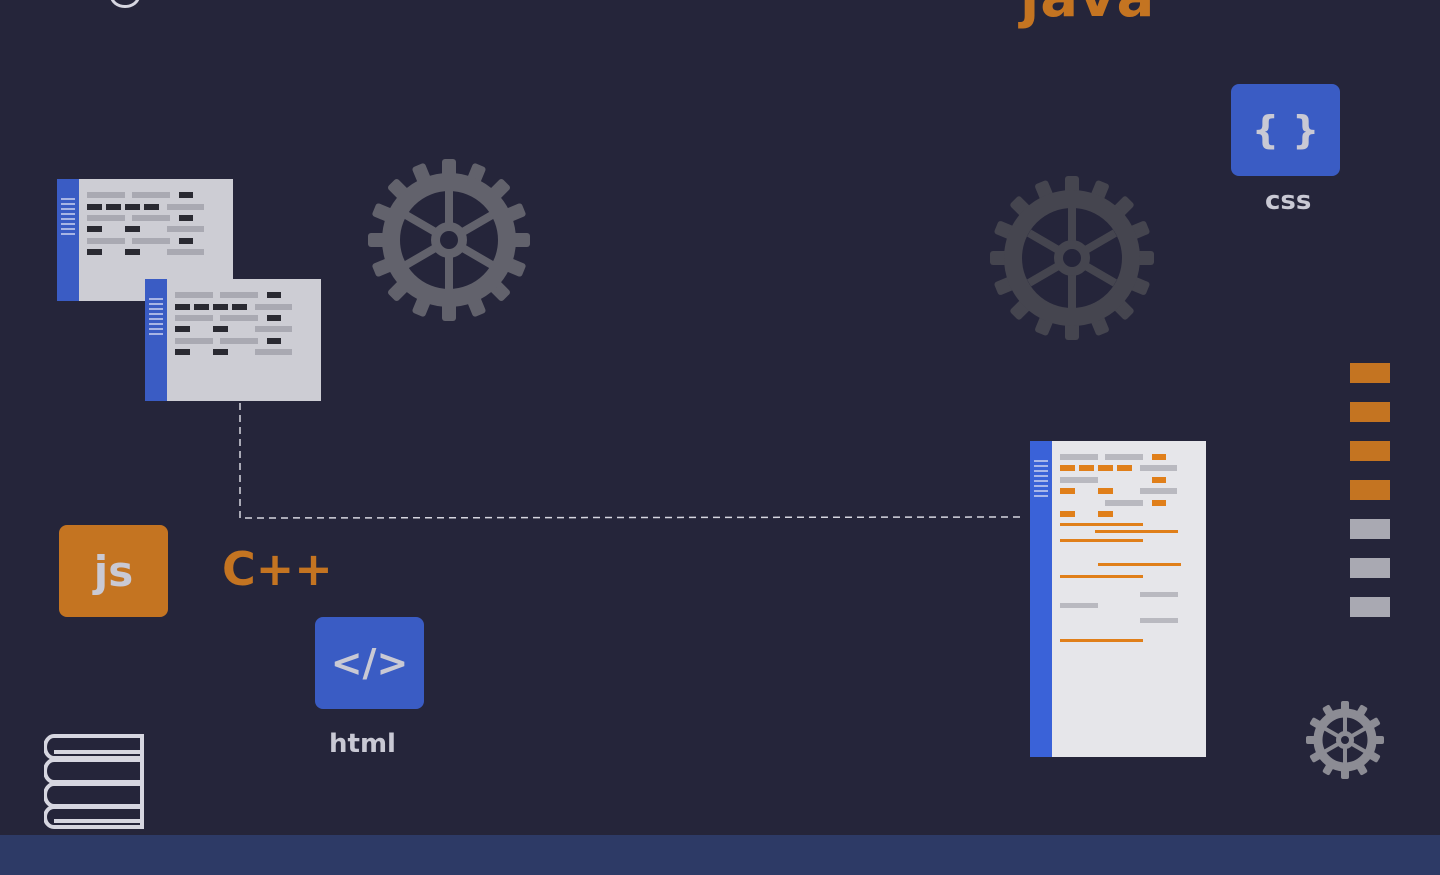 This screenshot has height=875, width=1440. I want to click on bottom-bar, so click(720, 855).